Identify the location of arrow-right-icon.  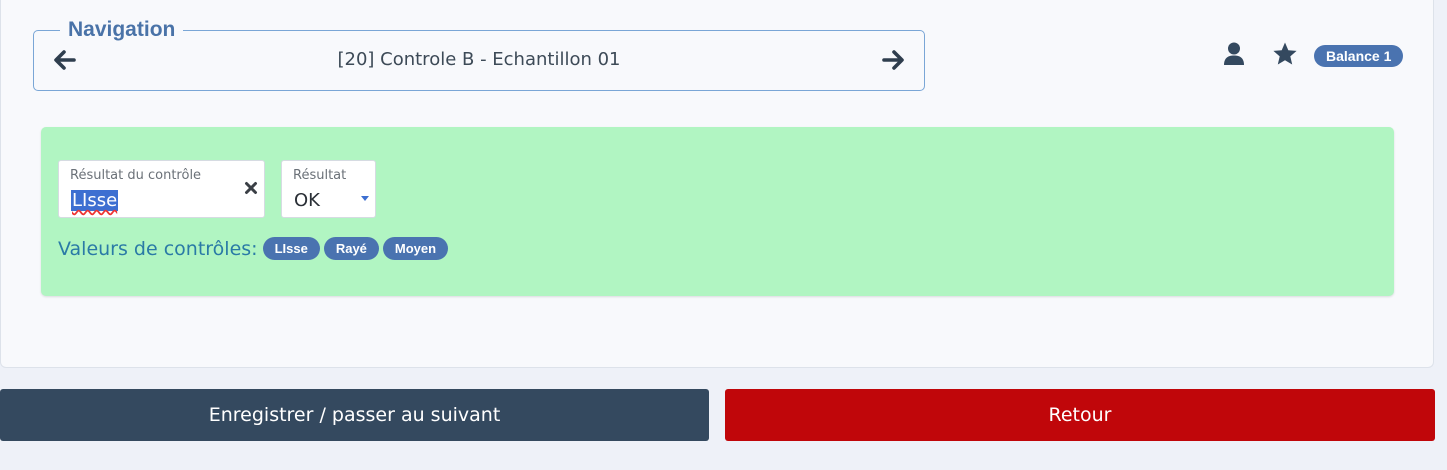
(893, 60).